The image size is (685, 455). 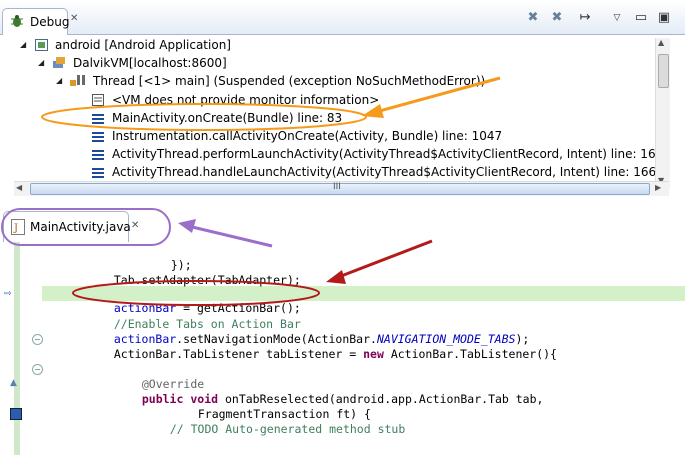 What do you see at coordinates (86, 227) in the screenshot?
I see `purple-highlight-ring` at bounding box center [86, 227].